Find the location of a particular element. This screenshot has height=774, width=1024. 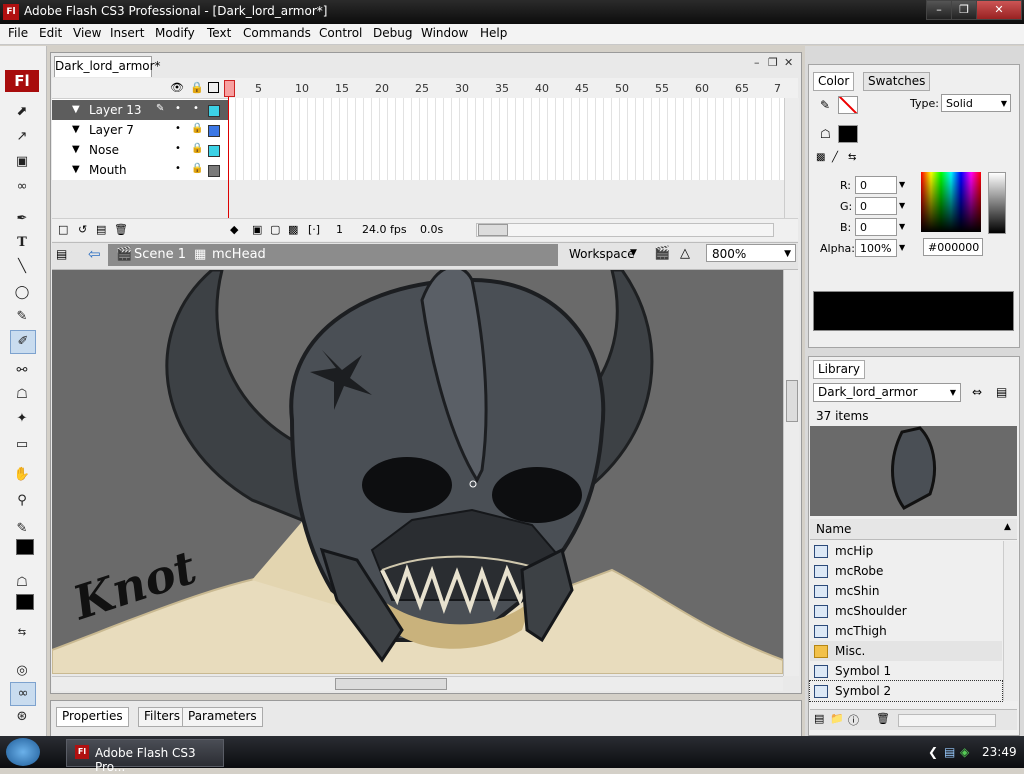

menu-insert: Insert is located at coordinates (127, 33).